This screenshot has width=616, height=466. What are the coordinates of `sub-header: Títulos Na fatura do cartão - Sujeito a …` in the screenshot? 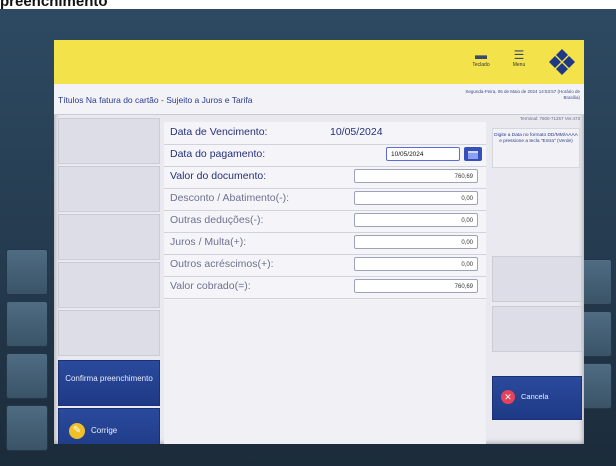 It's located at (319, 99).